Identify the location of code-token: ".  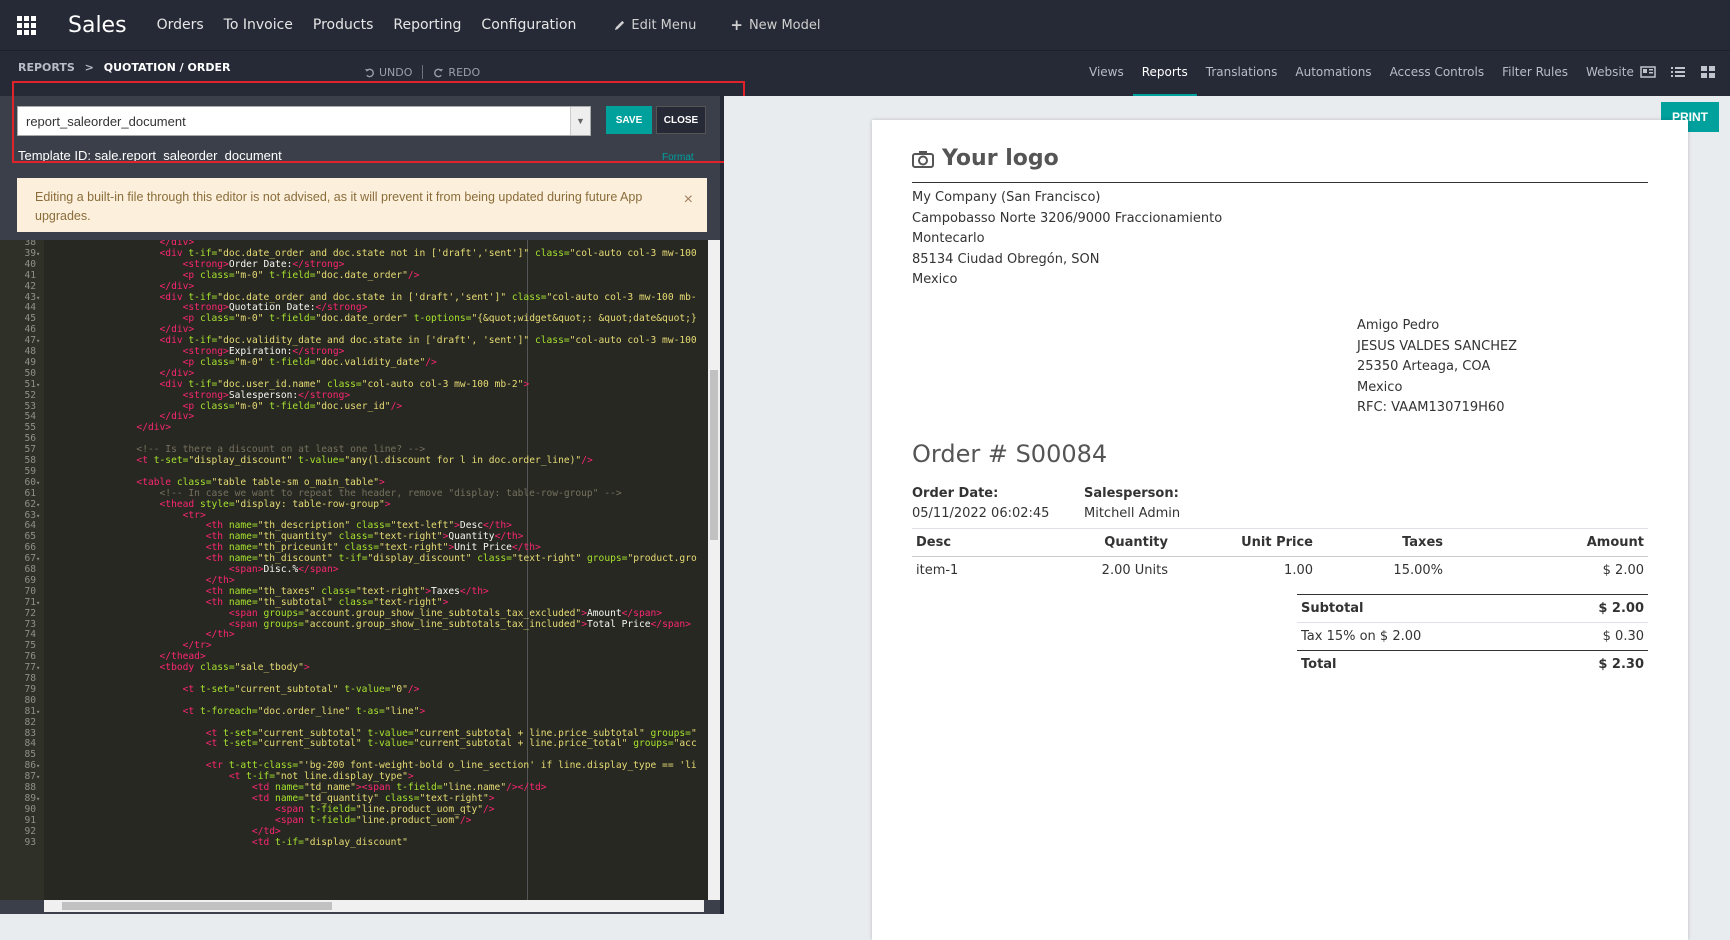
(693, 733).